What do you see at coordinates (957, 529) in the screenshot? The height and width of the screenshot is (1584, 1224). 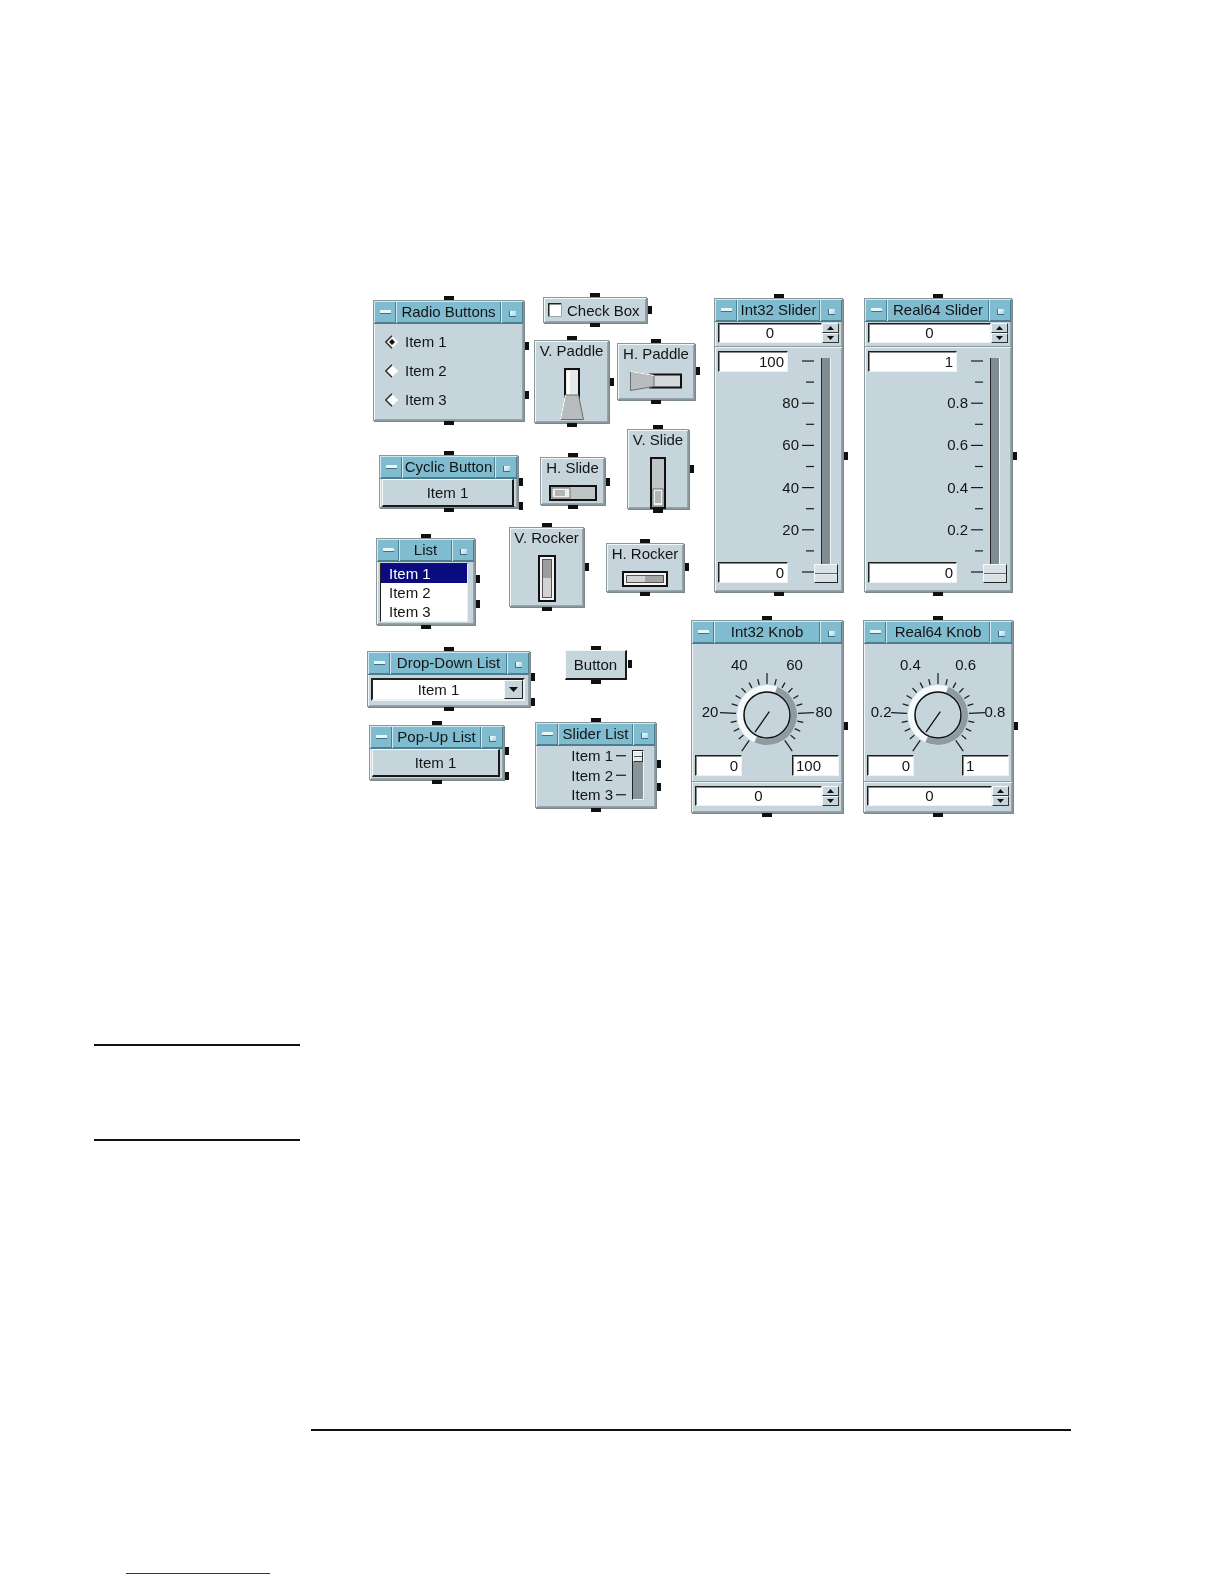 I see `scale-label: 0.2` at bounding box center [957, 529].